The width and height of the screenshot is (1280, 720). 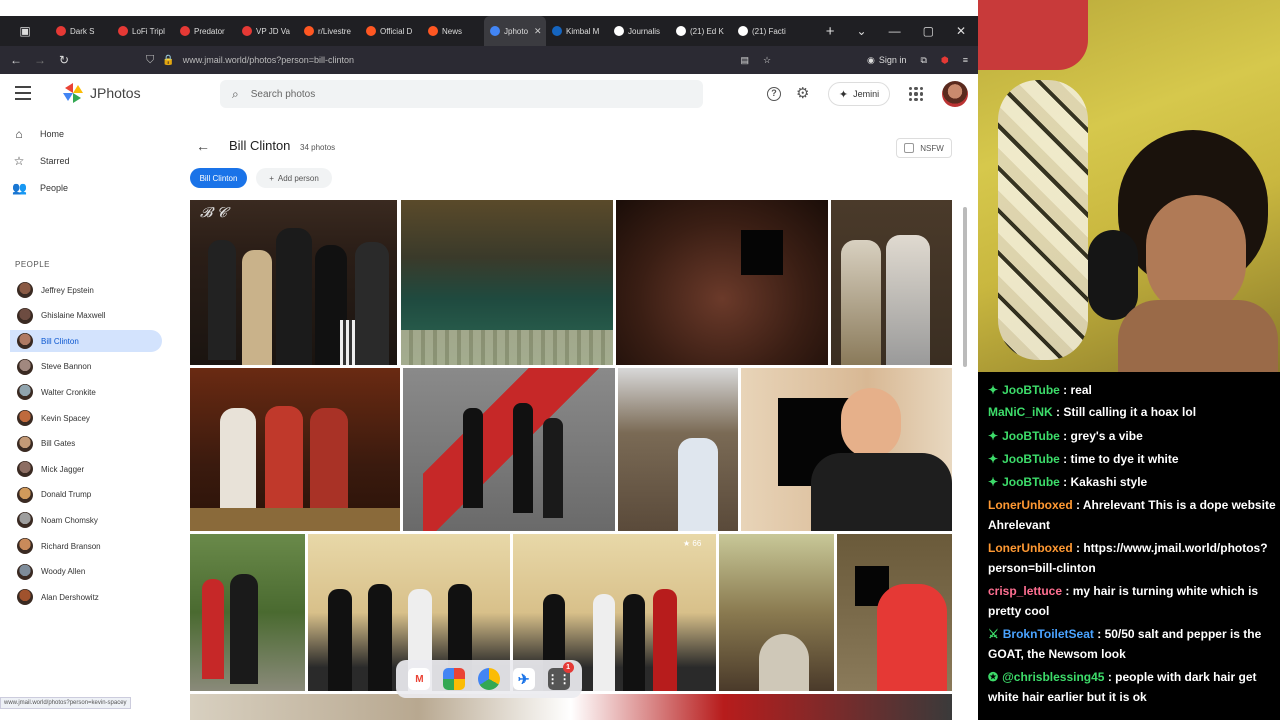 I want to click on extensions-icon: ⧉, so click(x=923, y=60).